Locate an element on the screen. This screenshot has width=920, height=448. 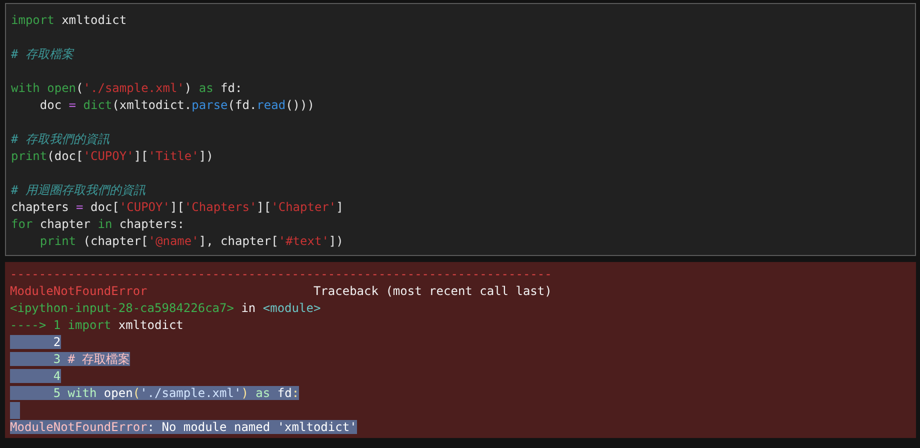
code-text: ( is located at coordinates (80, 88).